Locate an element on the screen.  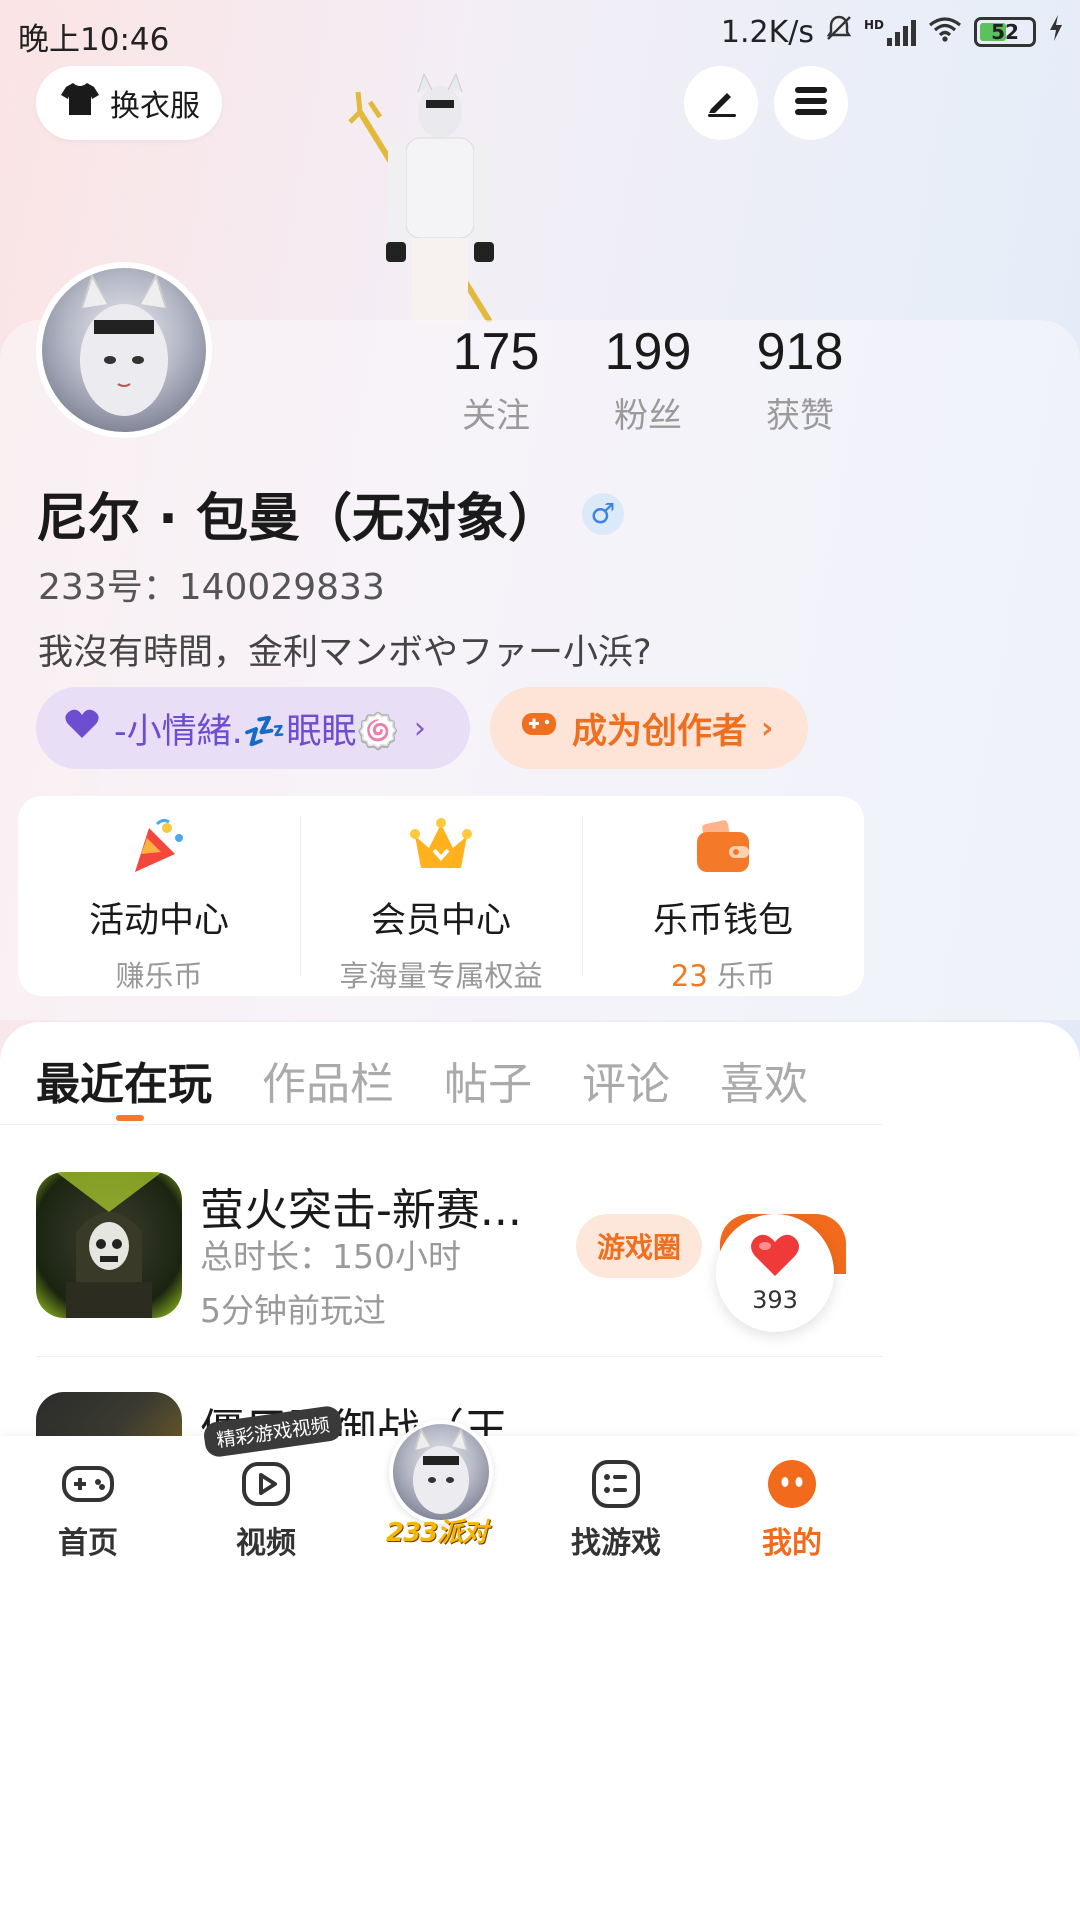
tabs-divider is located at coordinates (441, 1124).